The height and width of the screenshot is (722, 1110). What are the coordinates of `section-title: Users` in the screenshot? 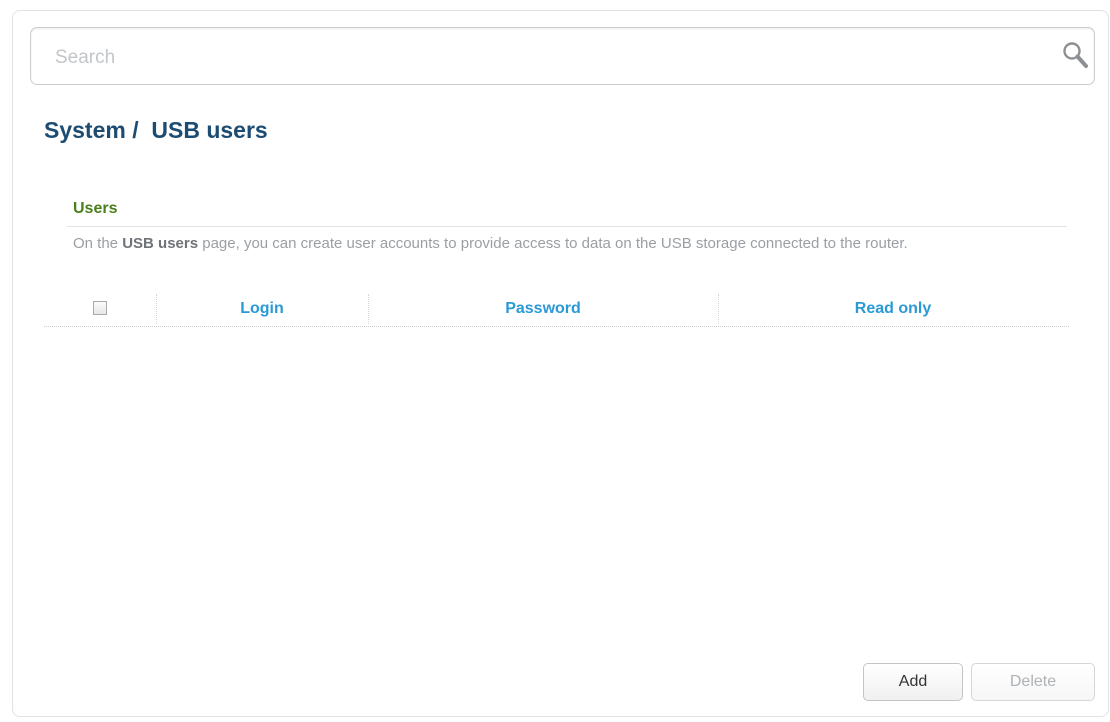 It's located at (95, 208).